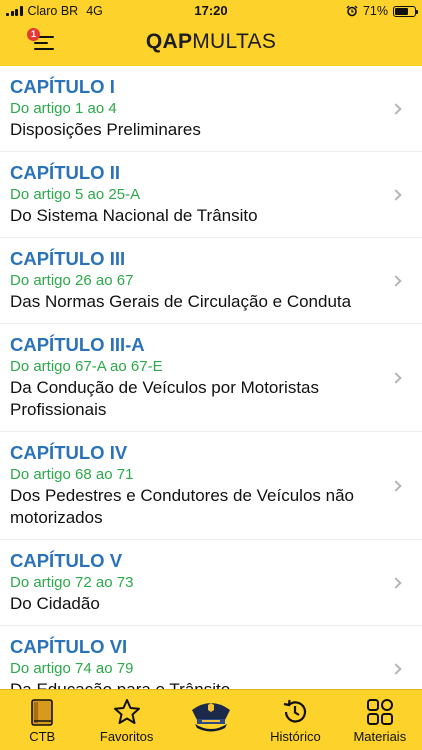 The image size is (422, 750). I want to click on chapter-item: CAPÍTULO V Do artigo 72 ao 73 Do Cidadão, so click(211, 583).